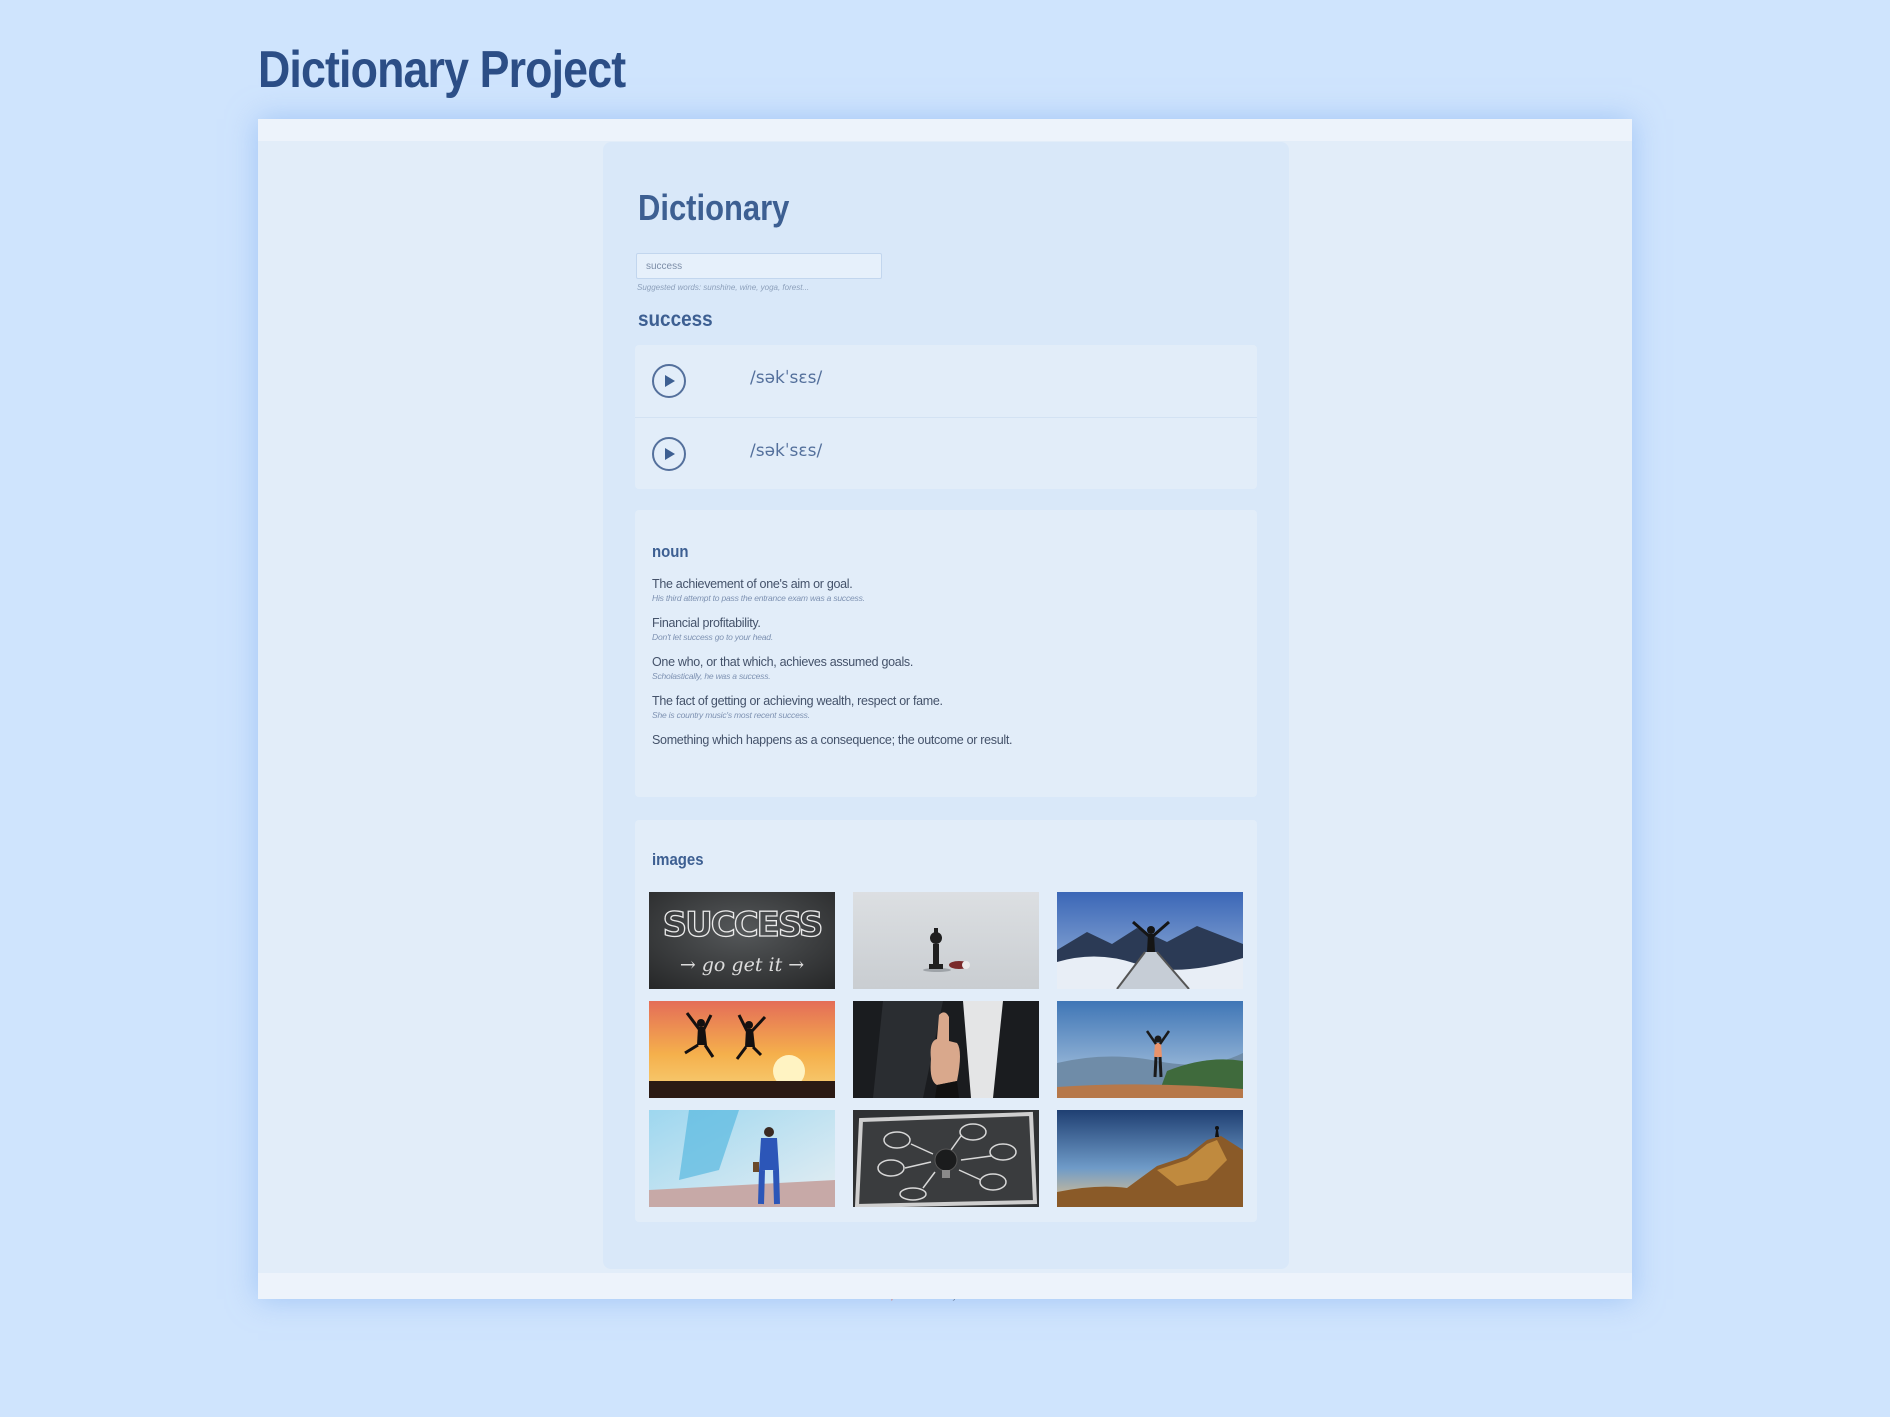 This screenshot has height=1417, width=1890. I want to click on thumbs-up-image, so click(946, 1049).